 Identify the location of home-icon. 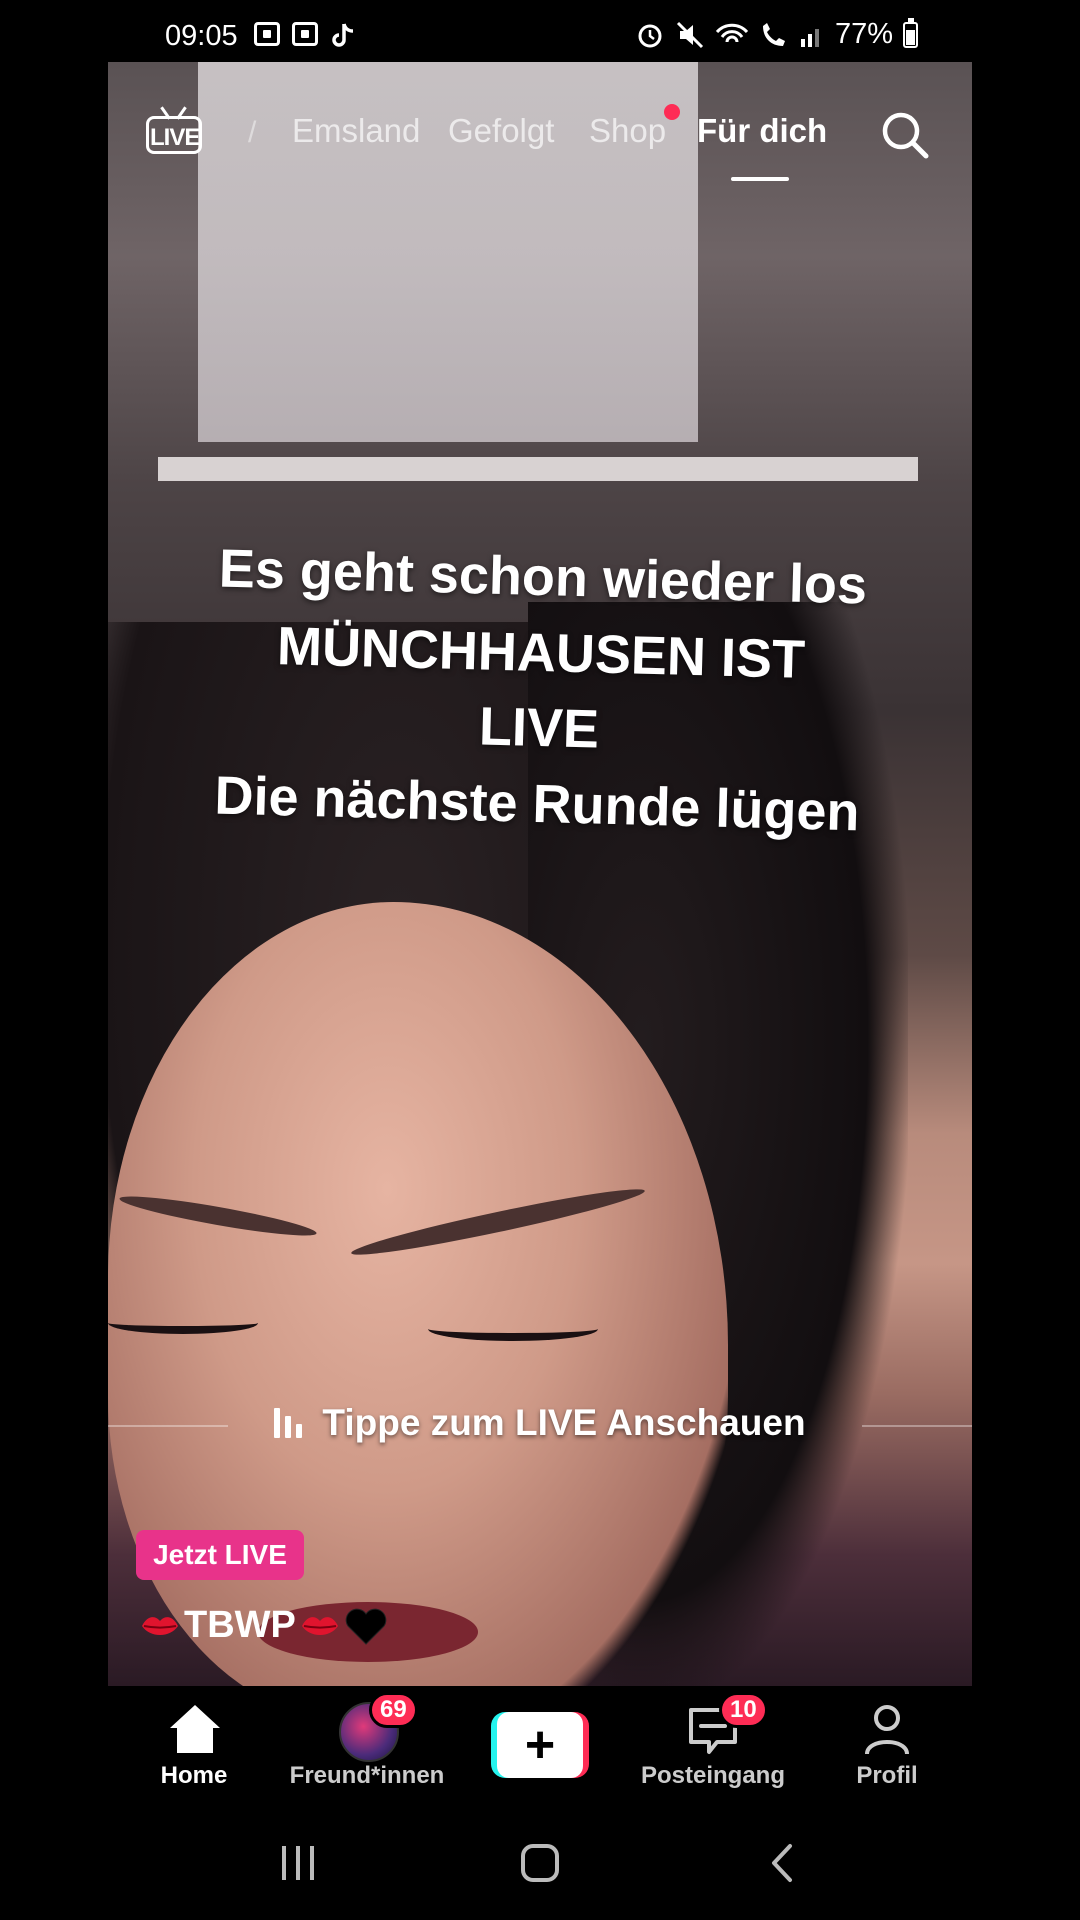
(195, 1729).